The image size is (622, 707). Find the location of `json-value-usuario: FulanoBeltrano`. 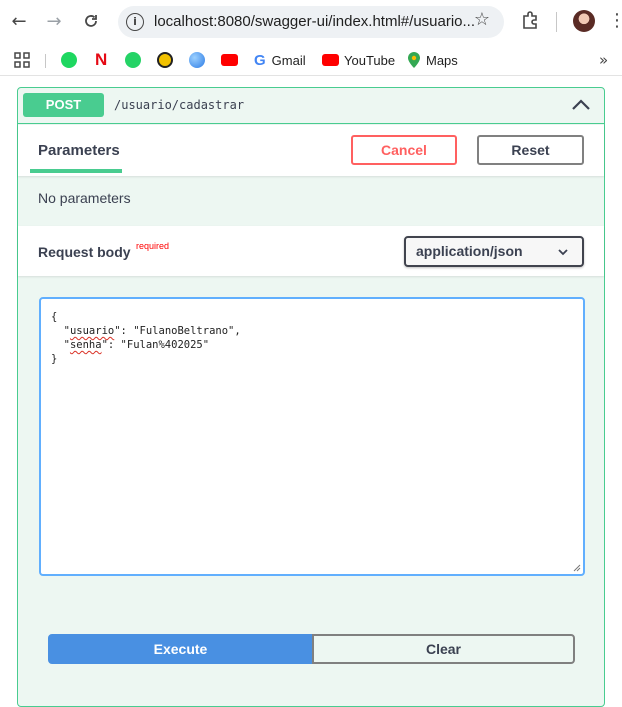

json-value-usuario: FulanoBeltrano is located at coordinates (184, 331).